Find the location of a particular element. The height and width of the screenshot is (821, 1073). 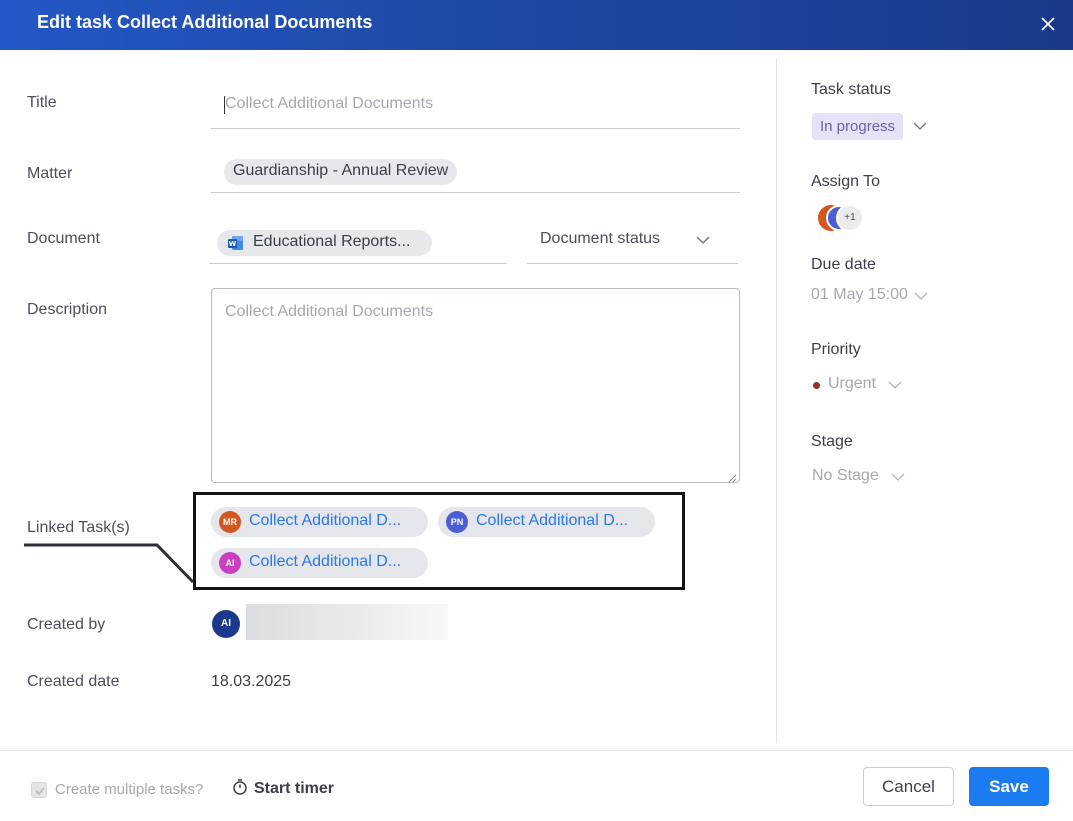

dialog-title: Edit task Collect Additional Documents is located at coordinates (205, 22).